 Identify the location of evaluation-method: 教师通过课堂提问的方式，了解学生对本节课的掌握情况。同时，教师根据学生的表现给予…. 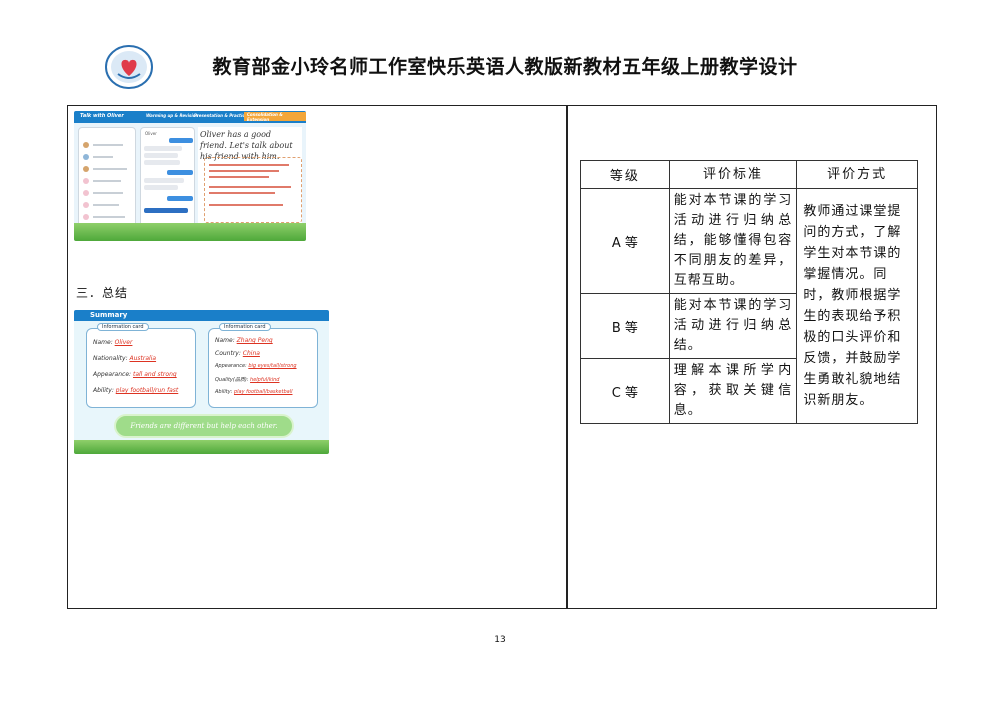
(857, 306).